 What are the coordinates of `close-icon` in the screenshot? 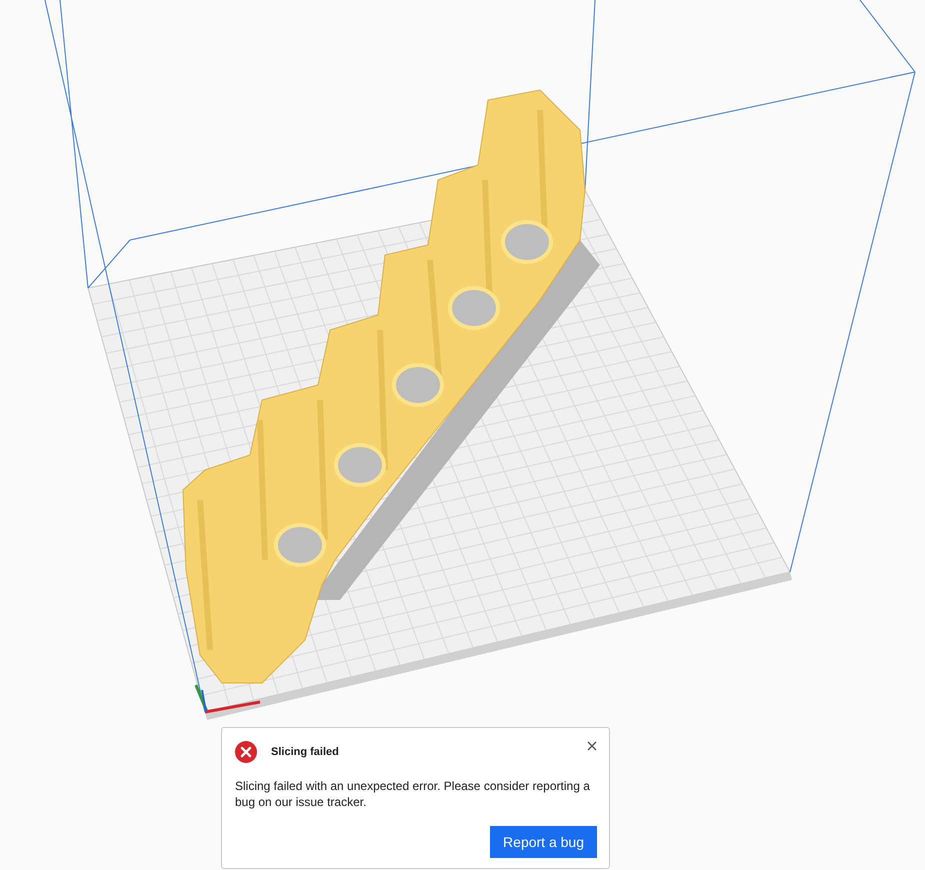 It's located at (592, 746).